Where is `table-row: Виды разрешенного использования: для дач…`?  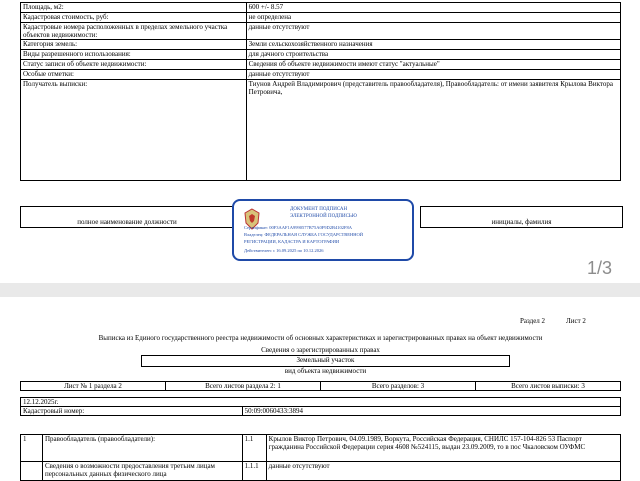
table-row: Виды разрешенного использования: для дач… is located at coordinates (321, 54).